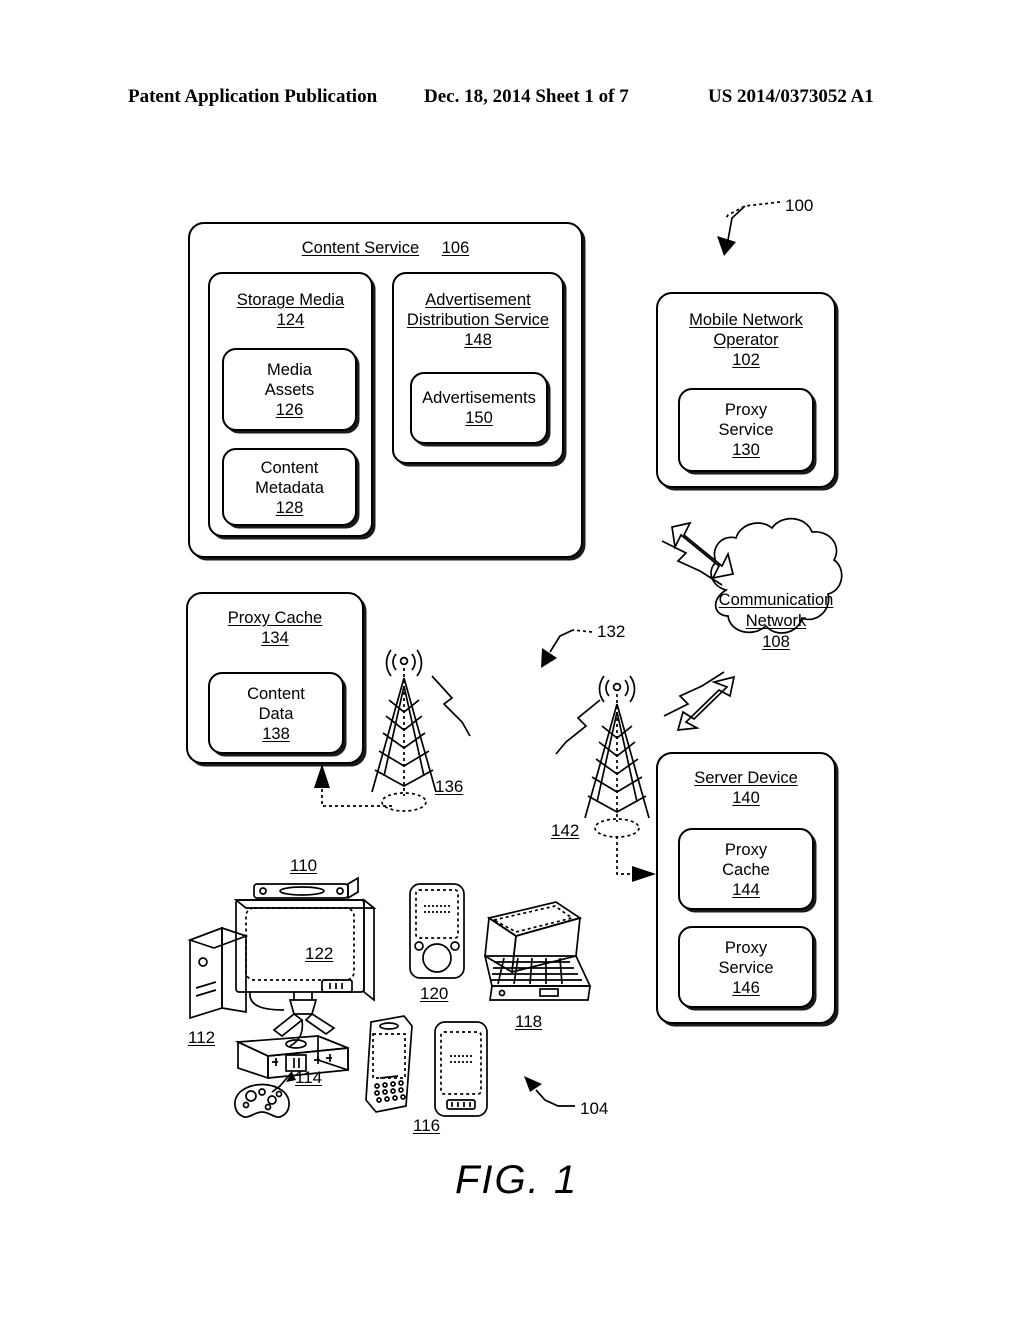  What do you see at coordinates (479, 418) in the screenshot?
I see `advertisements-num: 150` at bounding box center [479, 418].